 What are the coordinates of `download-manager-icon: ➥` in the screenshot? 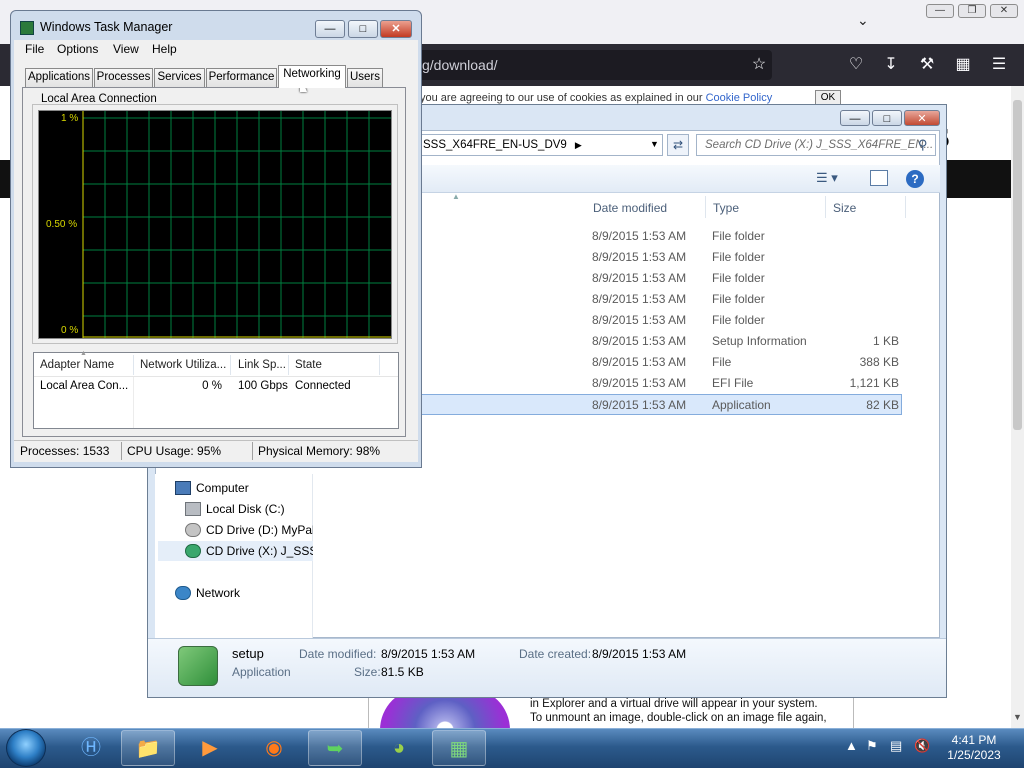 It's located at (335, 748).